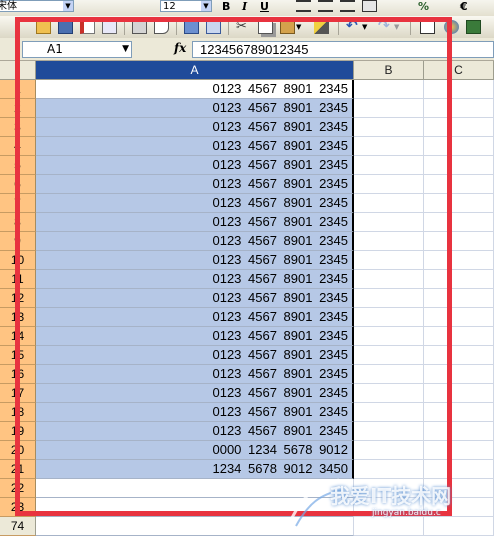 The height and width of the screenshot is (536, 494). I want to click on currency-euro-button: €, so click(464, 6).